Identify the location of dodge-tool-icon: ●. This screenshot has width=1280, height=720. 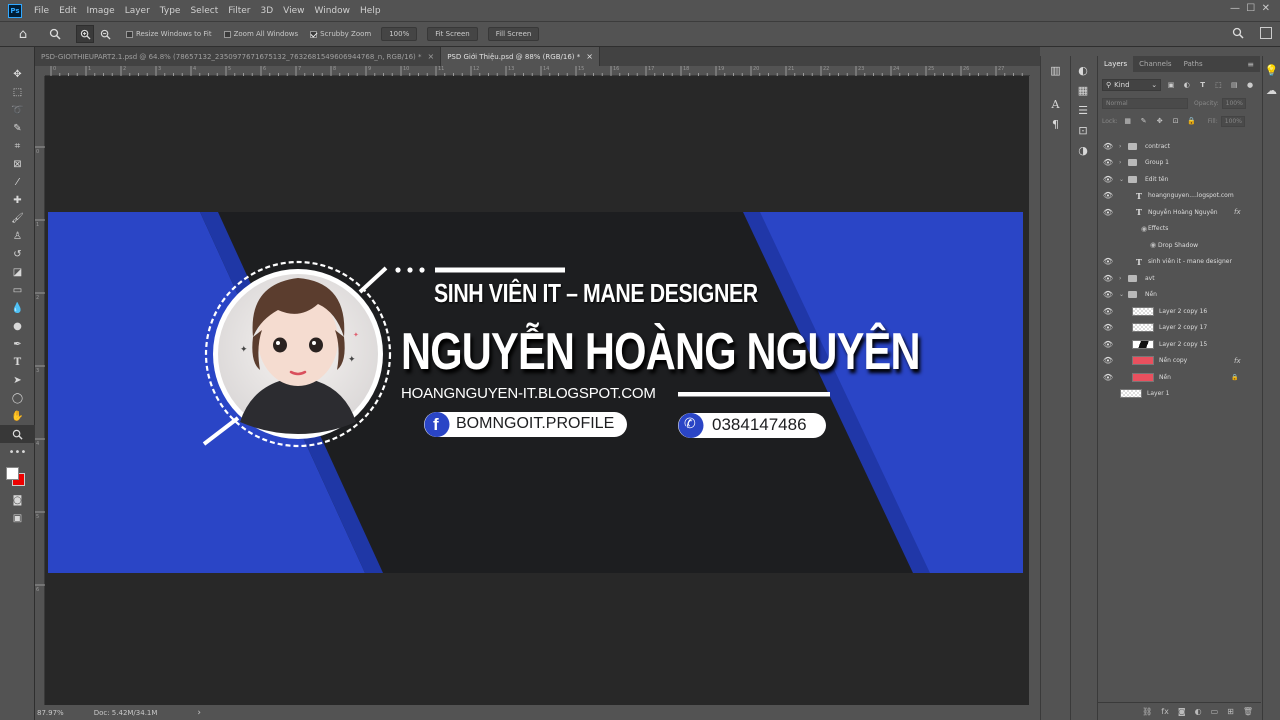
(17, 326).